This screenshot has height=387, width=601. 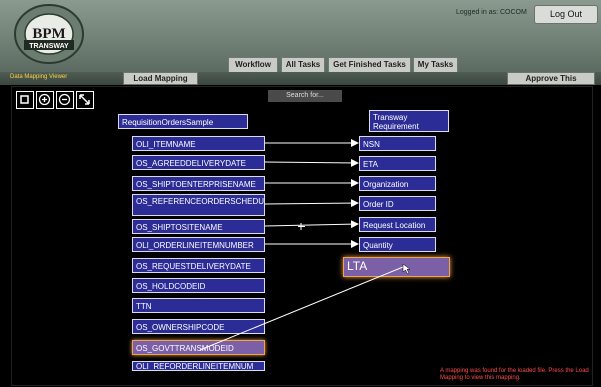 What do you see at coordinates (311, 162) in the screenshot?
I see `link-agreeddeliverydate-eta` at bounding box center [311, 162].